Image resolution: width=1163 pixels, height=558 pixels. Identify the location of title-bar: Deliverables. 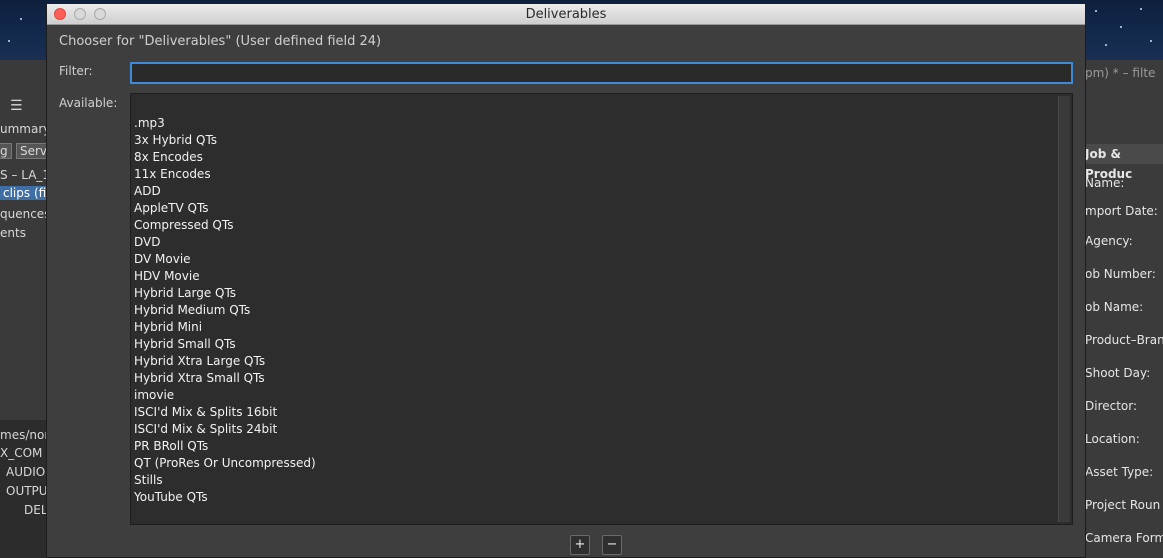
(566, 14).